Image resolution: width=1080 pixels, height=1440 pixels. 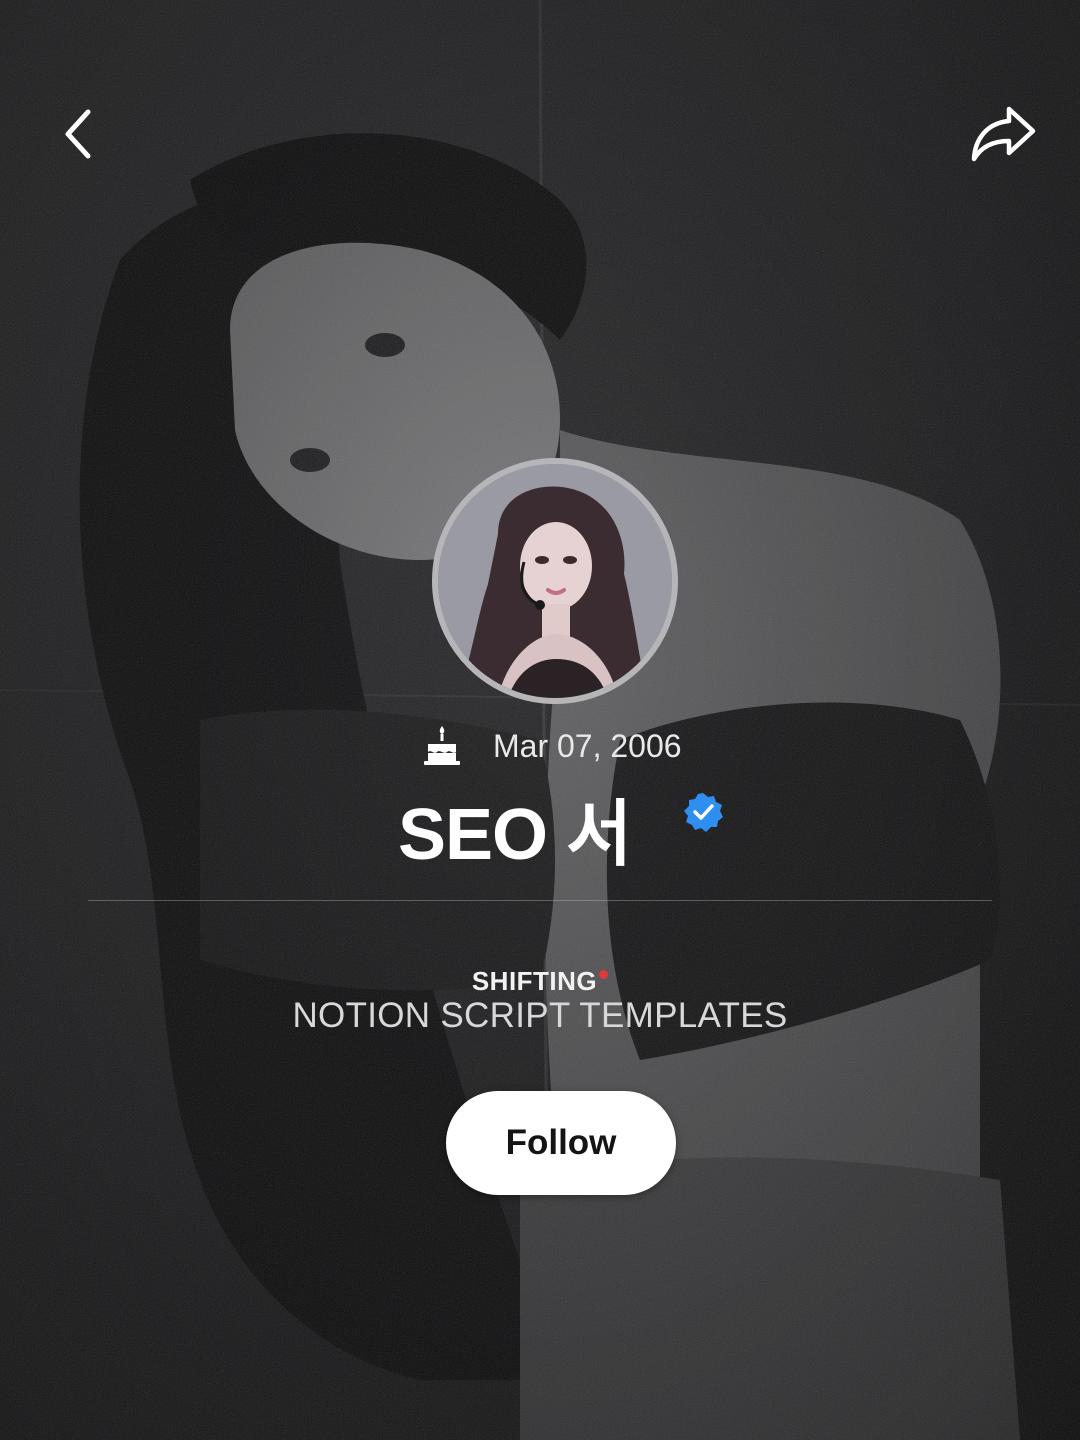 I want to click on cake-icon, so click(x=442, y=745).